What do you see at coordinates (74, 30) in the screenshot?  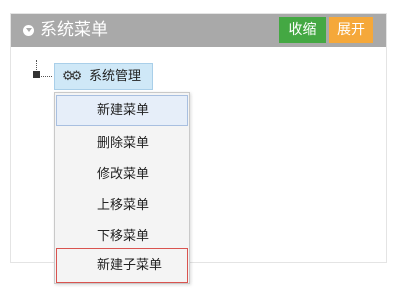 I see `panel-title: 系统菜单` at bounding box center [74, 30].